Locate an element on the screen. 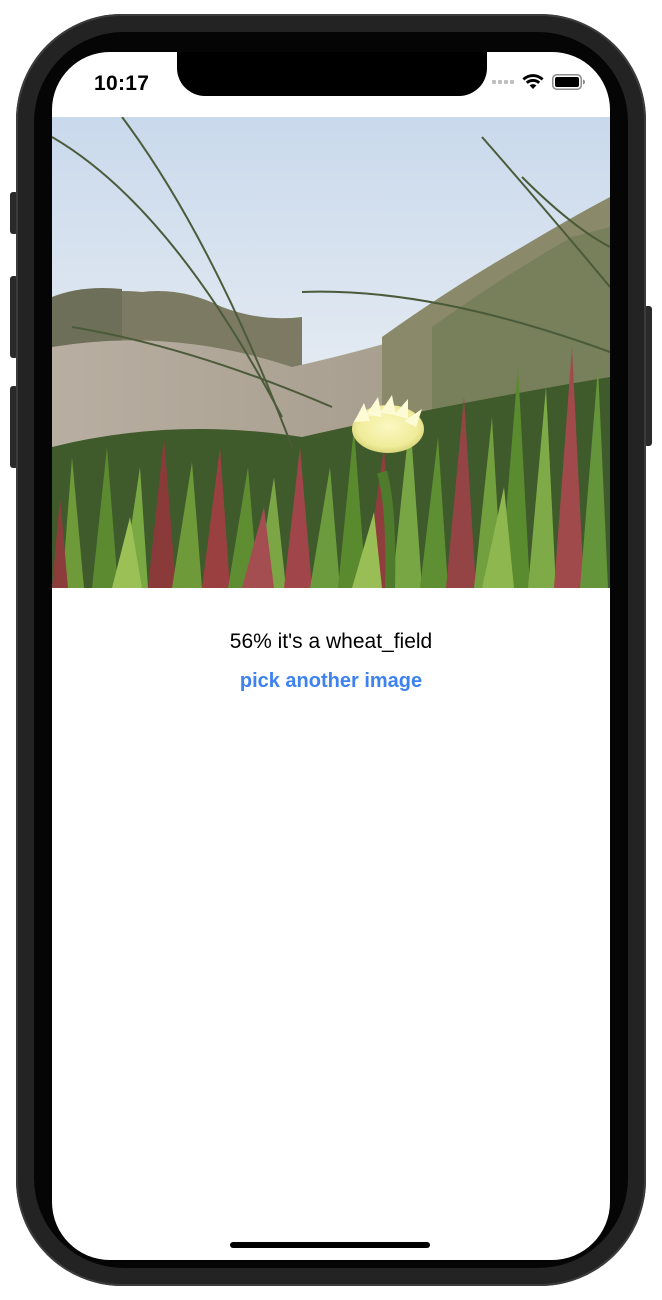 This screenshot has height=1300, width=662. notch is located at coordinates (332, 74).